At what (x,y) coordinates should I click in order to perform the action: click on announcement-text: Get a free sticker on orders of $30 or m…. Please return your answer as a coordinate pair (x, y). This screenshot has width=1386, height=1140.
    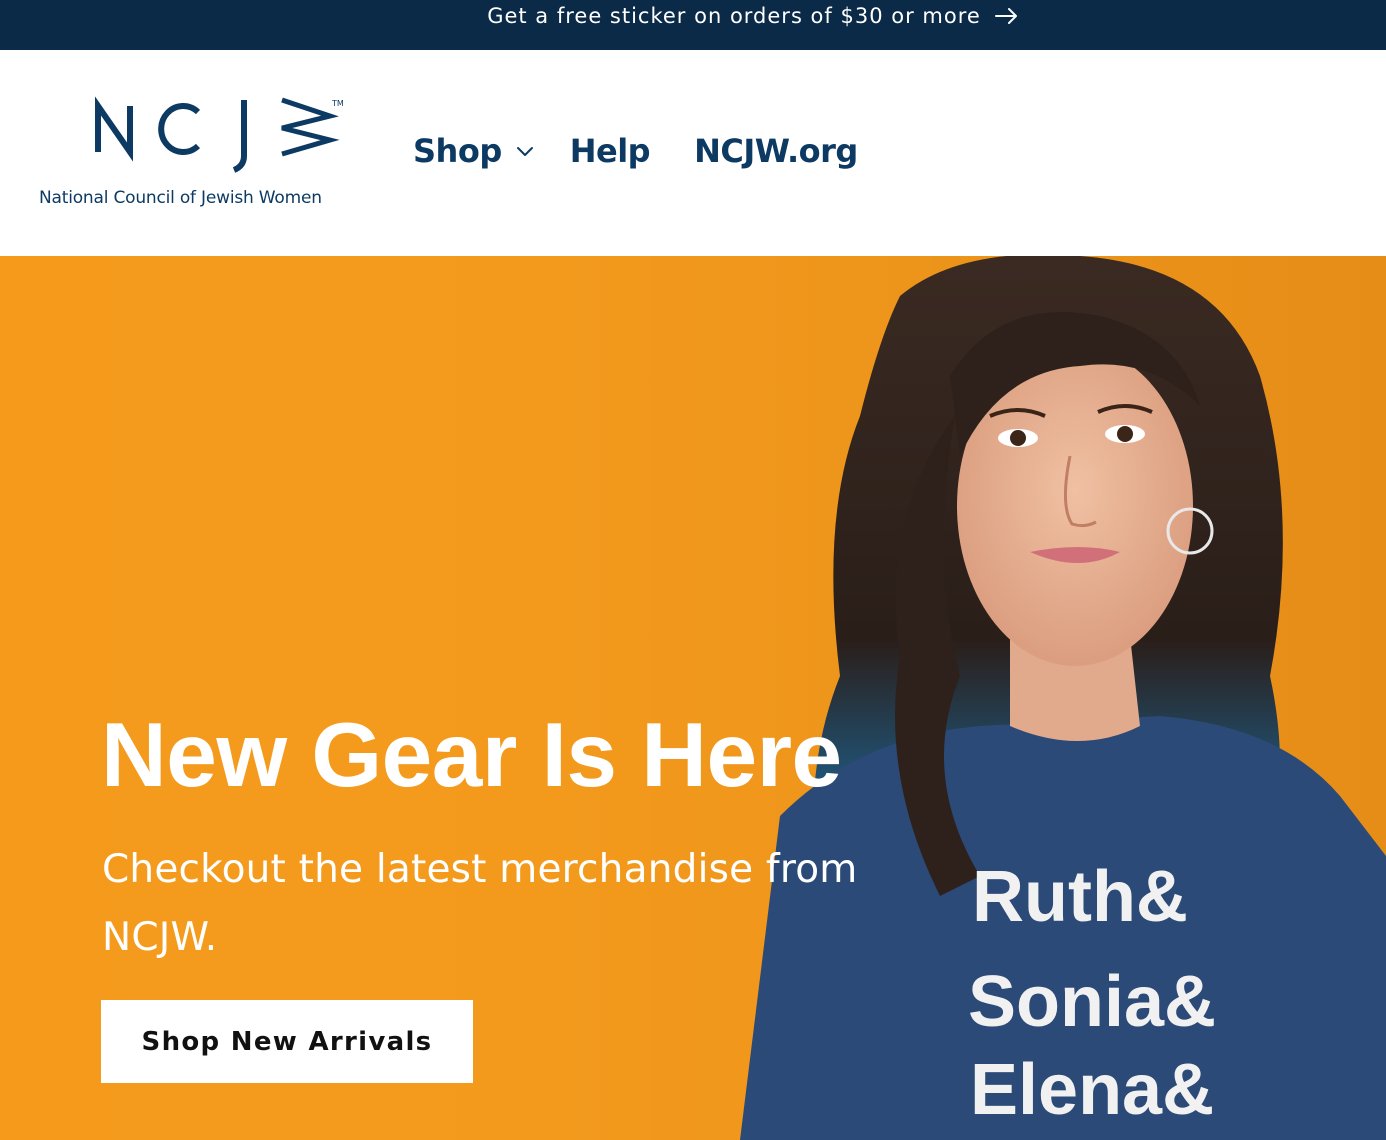
    Looking at the image, I should click on (734, 16).